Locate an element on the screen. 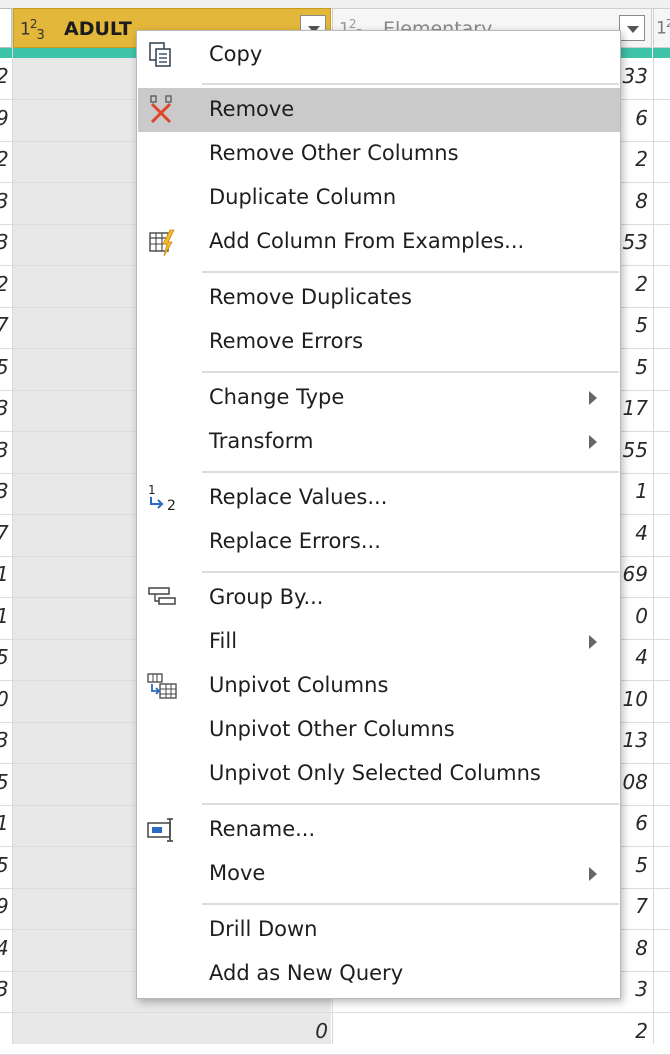  menu-item-add-as-new-query: Add as New Query is located at coordinates (379, 974).